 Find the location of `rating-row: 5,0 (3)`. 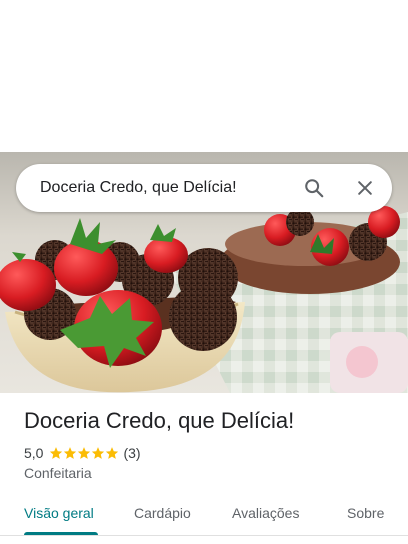

rating-row: 5,0 (3) is located at coordinates (82, 453).